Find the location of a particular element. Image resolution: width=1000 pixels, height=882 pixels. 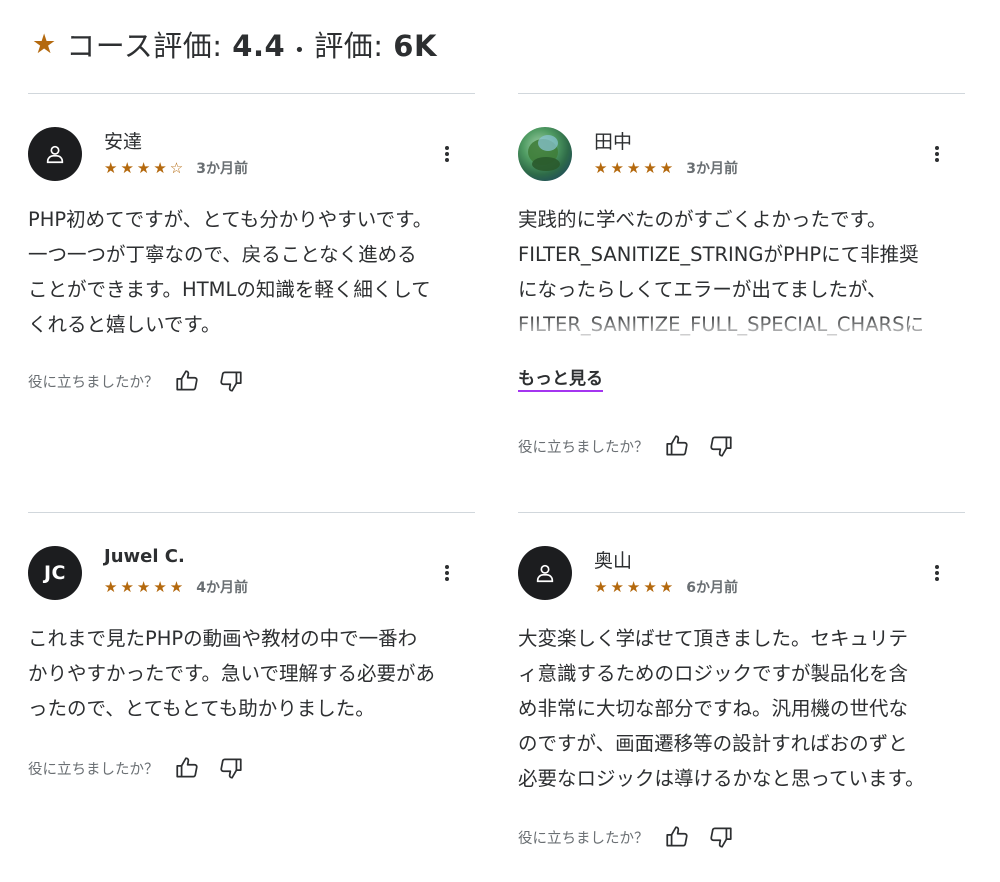

star-icon: ★ is located at coordinates (44, 44).